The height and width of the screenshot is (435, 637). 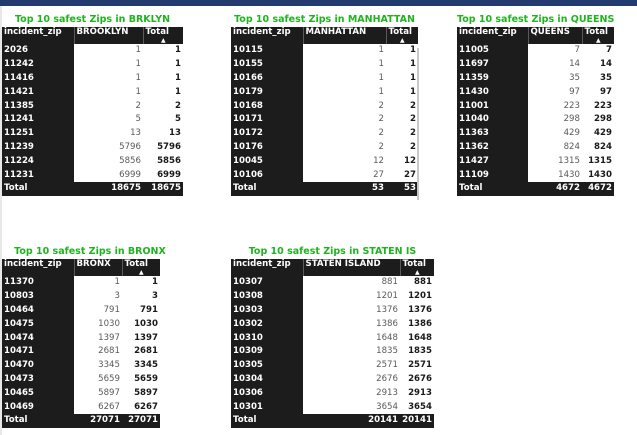 What do you see at coordinates (81, 379) in the screenshot?
I see `table-row: 10473 5659 5659` at bounding box center [81, 379].